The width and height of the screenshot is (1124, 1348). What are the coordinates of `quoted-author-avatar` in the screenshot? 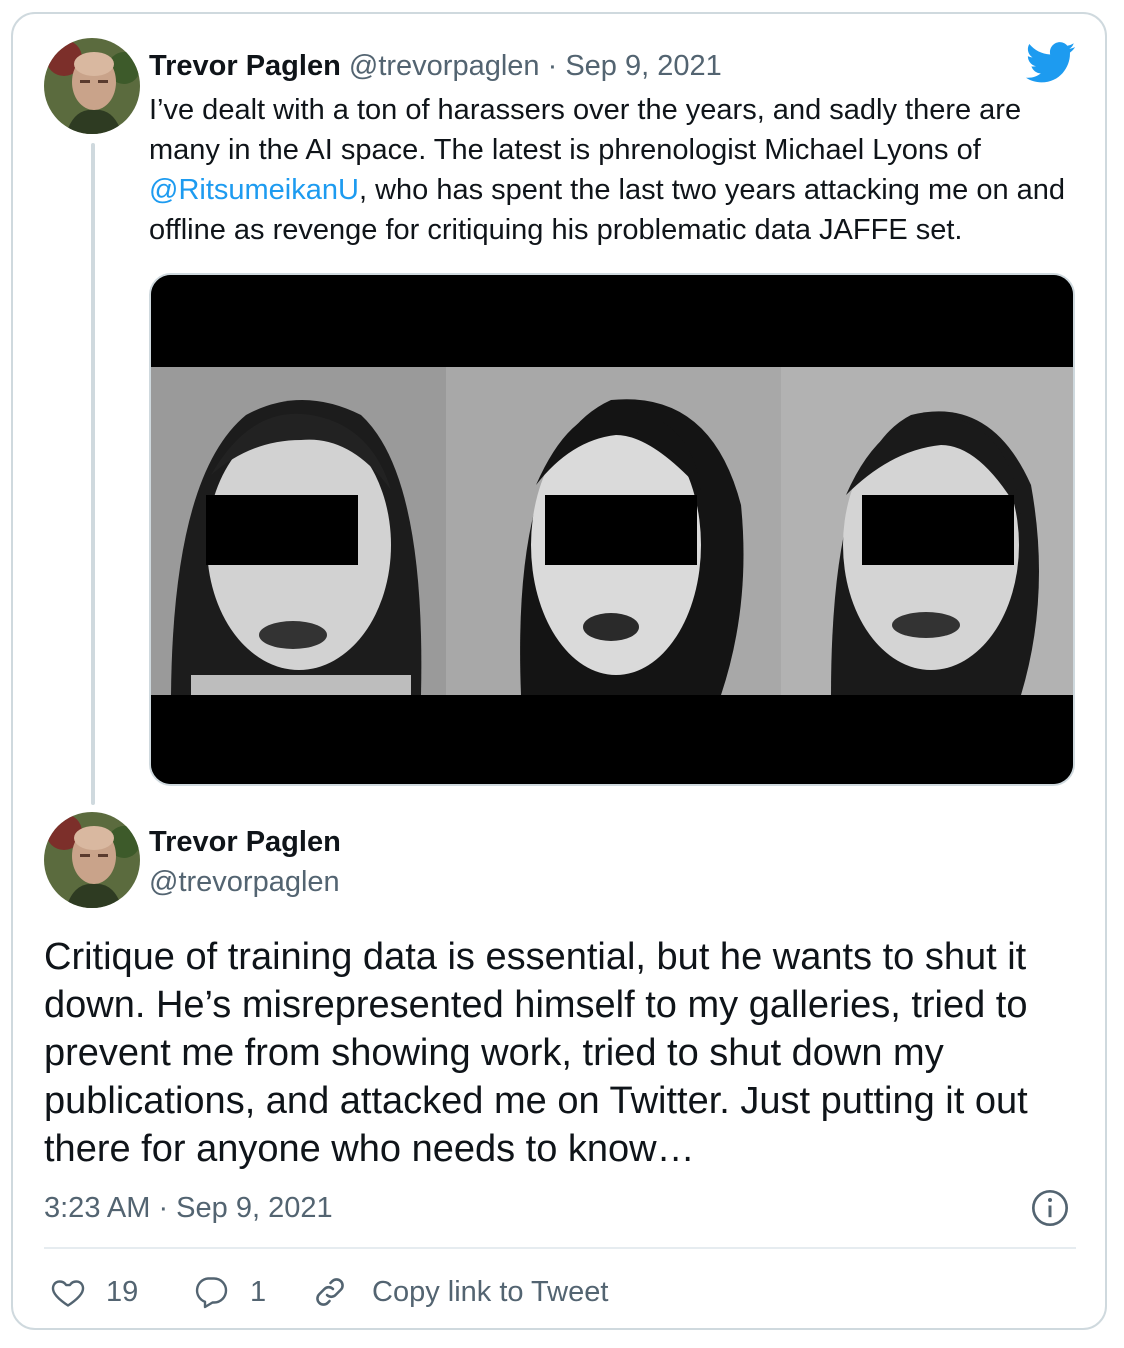 It's located at (92, 86).